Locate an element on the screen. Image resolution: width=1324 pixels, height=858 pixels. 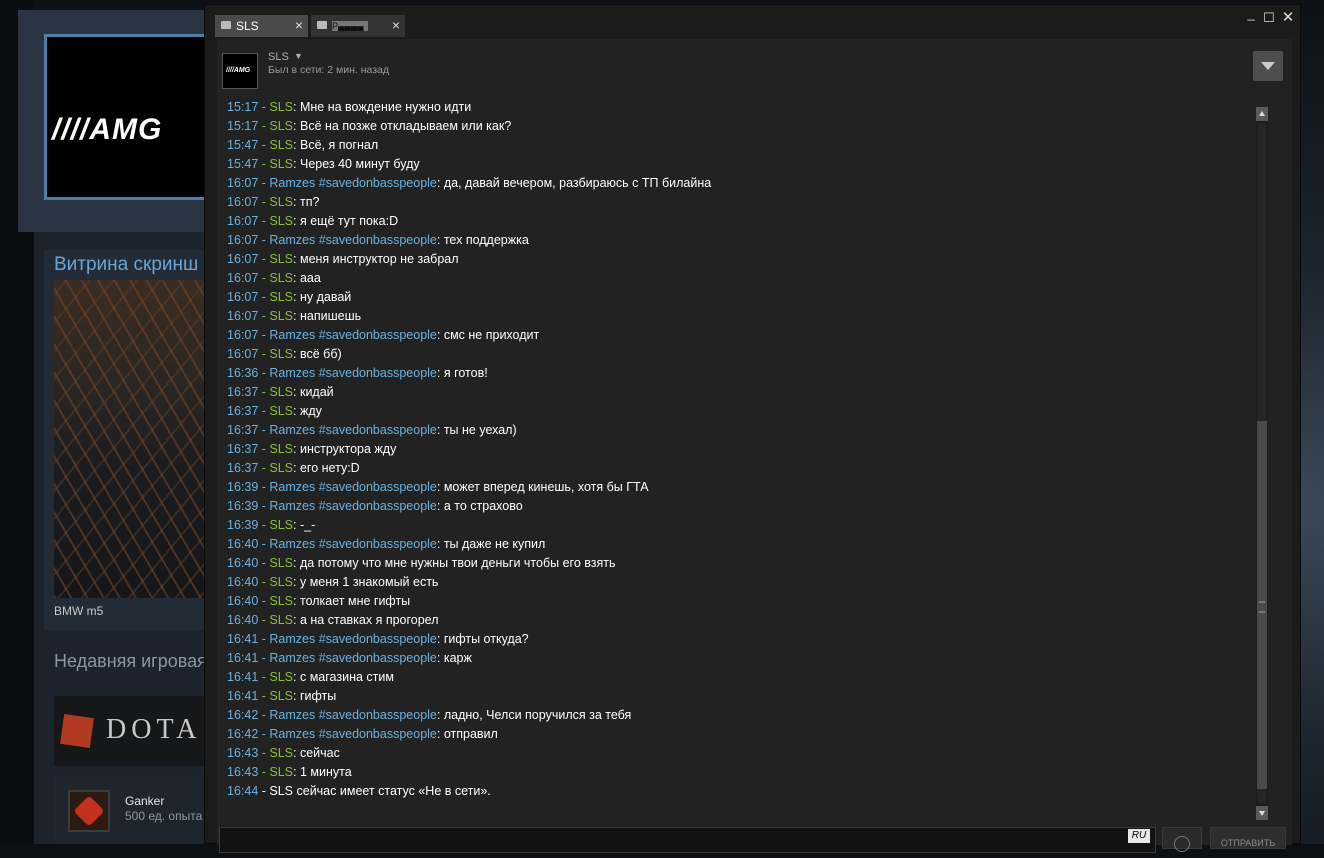
scroll-thumb is located at coordinates (1262, 605).